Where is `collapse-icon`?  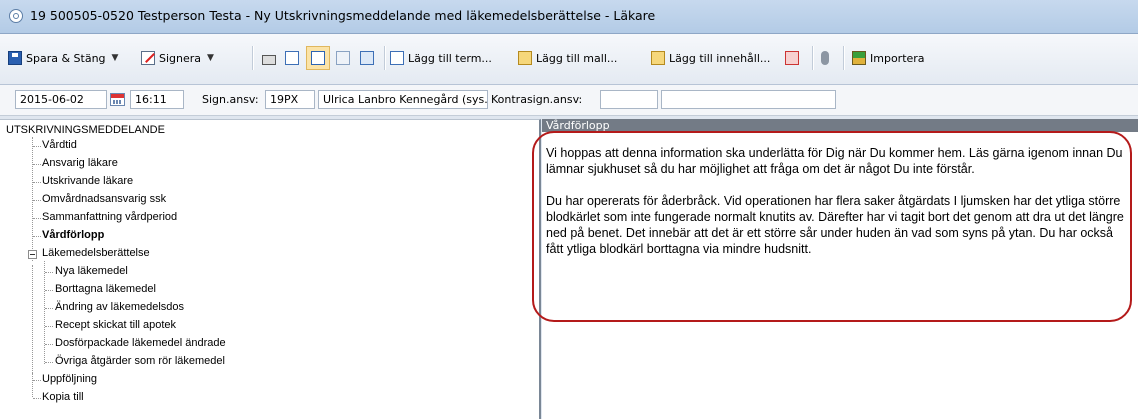 collapse-icon is located at coordinates (32, 254).